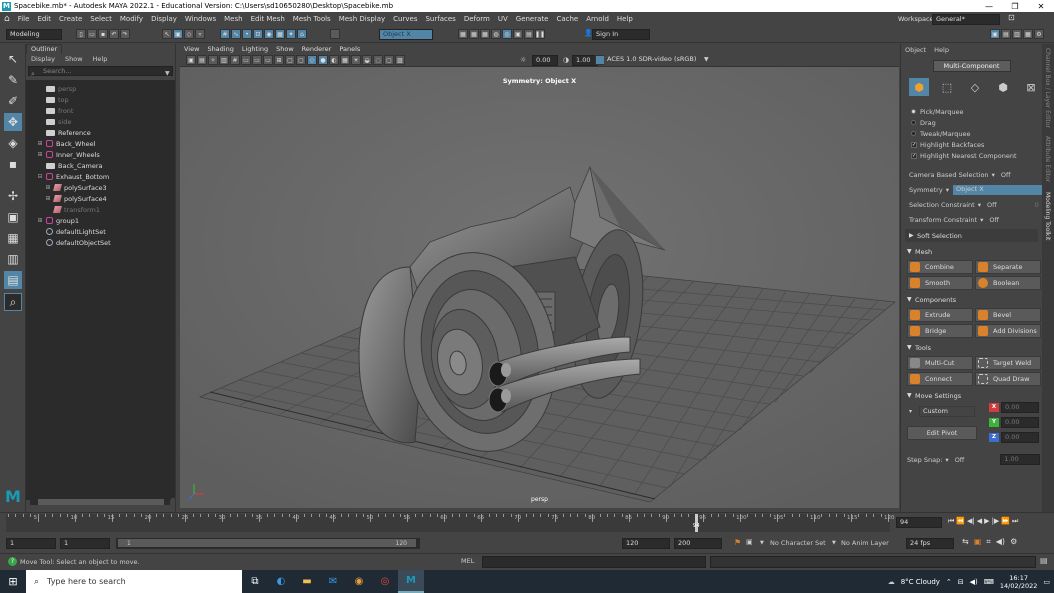  I want to click on menu-uv: UV, so click(503, 19).